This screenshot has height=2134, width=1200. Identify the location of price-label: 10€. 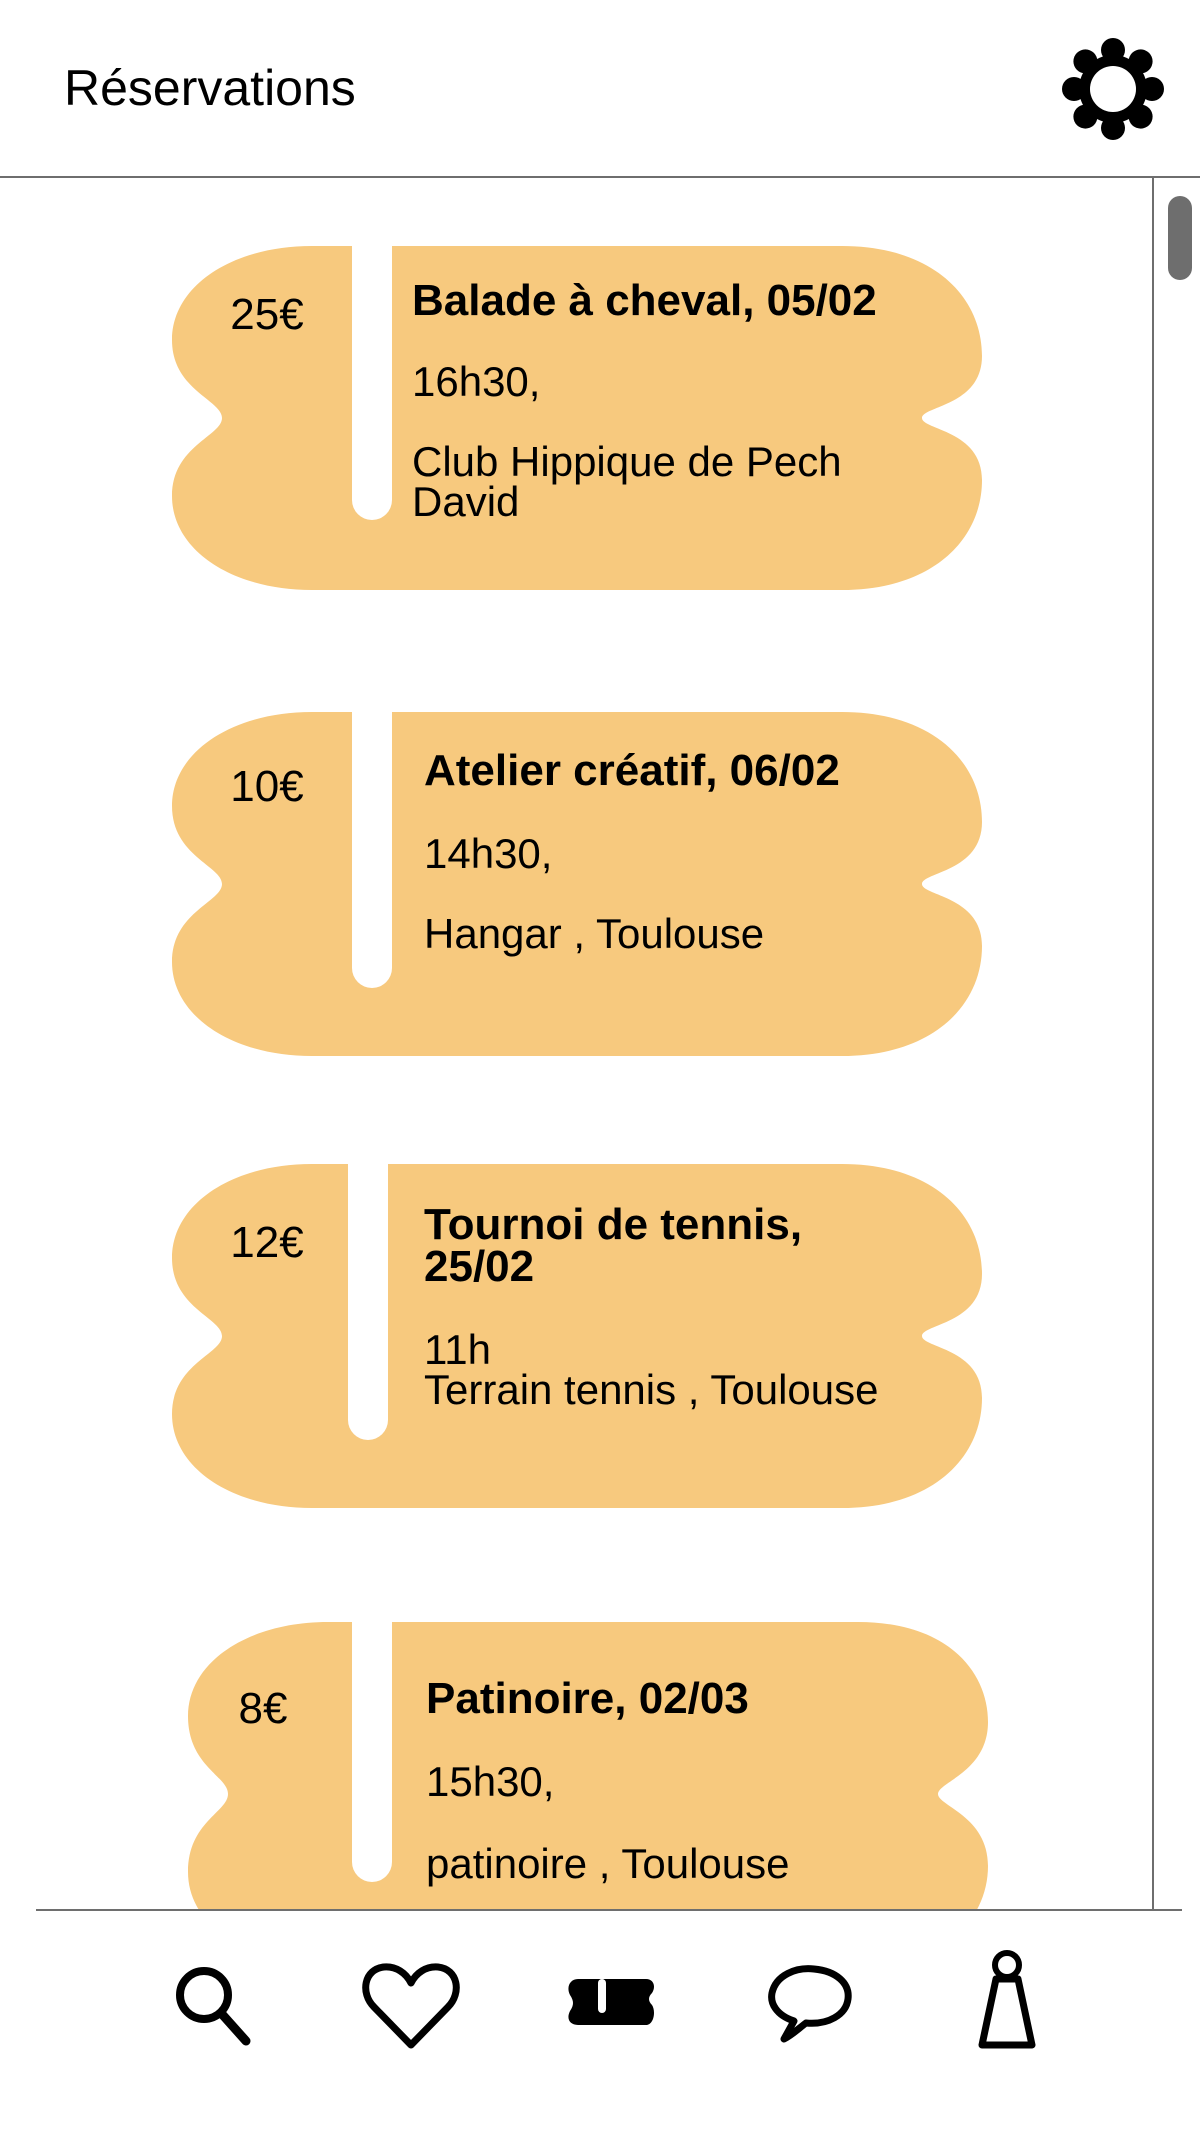
(267, 786).